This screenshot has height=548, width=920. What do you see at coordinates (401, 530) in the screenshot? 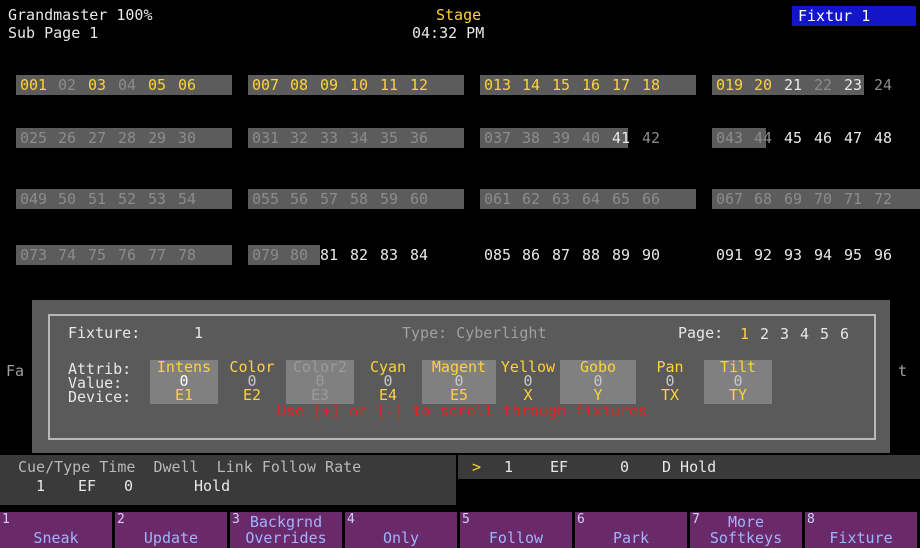
I see `softkey-only: 4 Only` at bounding box center [401, 530].